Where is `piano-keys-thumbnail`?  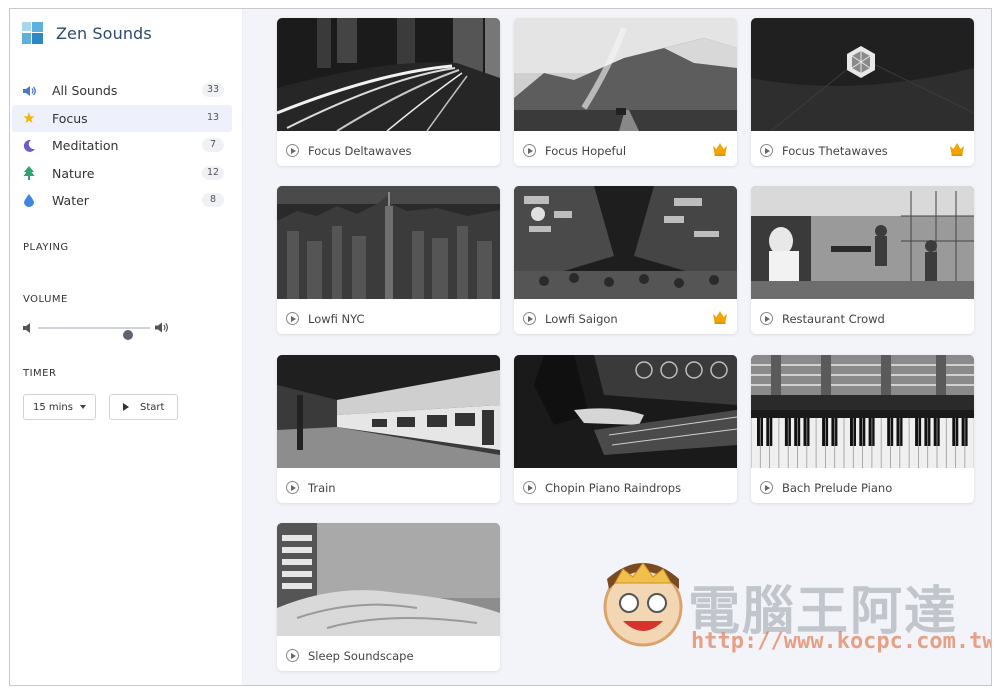 piano-keys-thumbnail is located at coordinates (862, 411).